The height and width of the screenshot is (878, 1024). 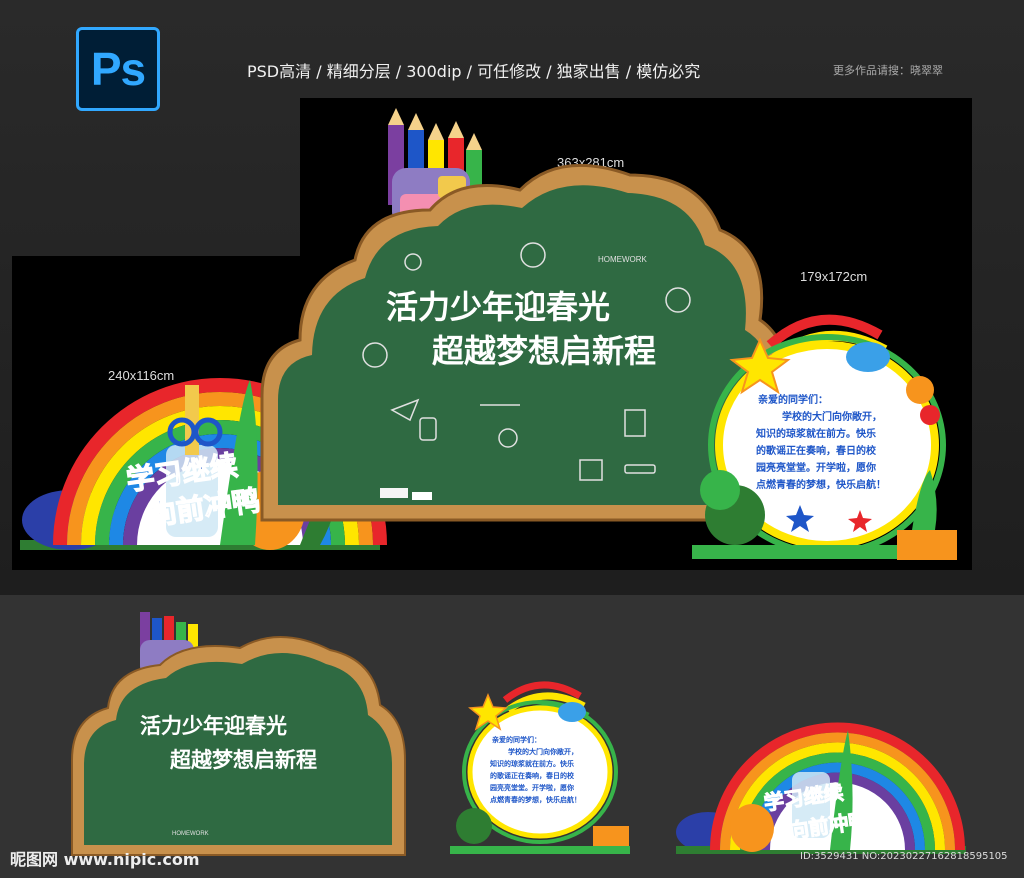 What do you see at coordinates (105, 859) in the screenshot?
I see `site-watermark: 昵图网 www.nipic.com` at bounding box center [105, 859].